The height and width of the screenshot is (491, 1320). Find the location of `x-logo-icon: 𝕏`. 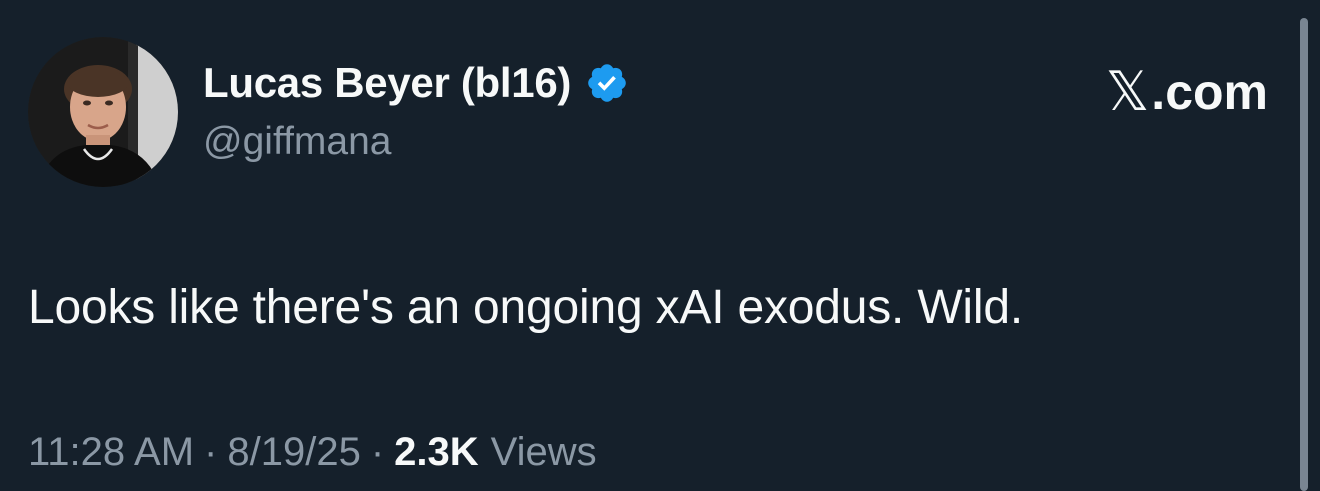

x-logo-icon: 𝕏 is located at coordinates (1127, 91).